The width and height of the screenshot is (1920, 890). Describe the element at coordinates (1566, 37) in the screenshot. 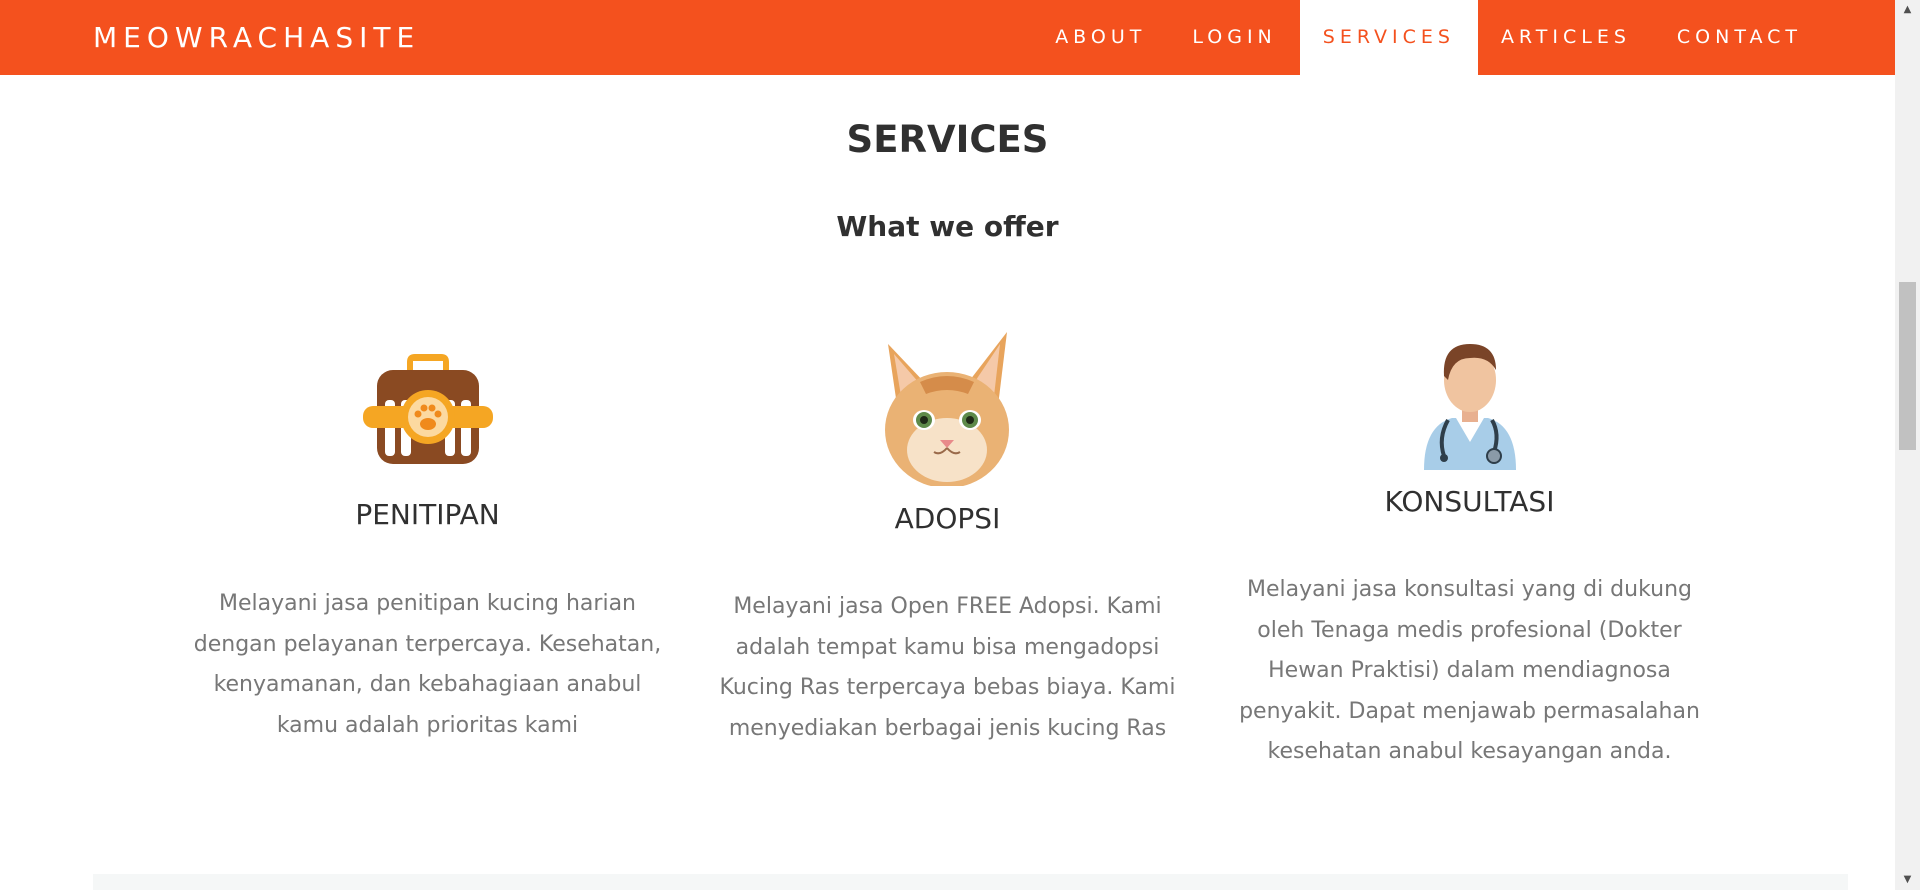

I see `nav-item-articles: ARTICLES` at that location.